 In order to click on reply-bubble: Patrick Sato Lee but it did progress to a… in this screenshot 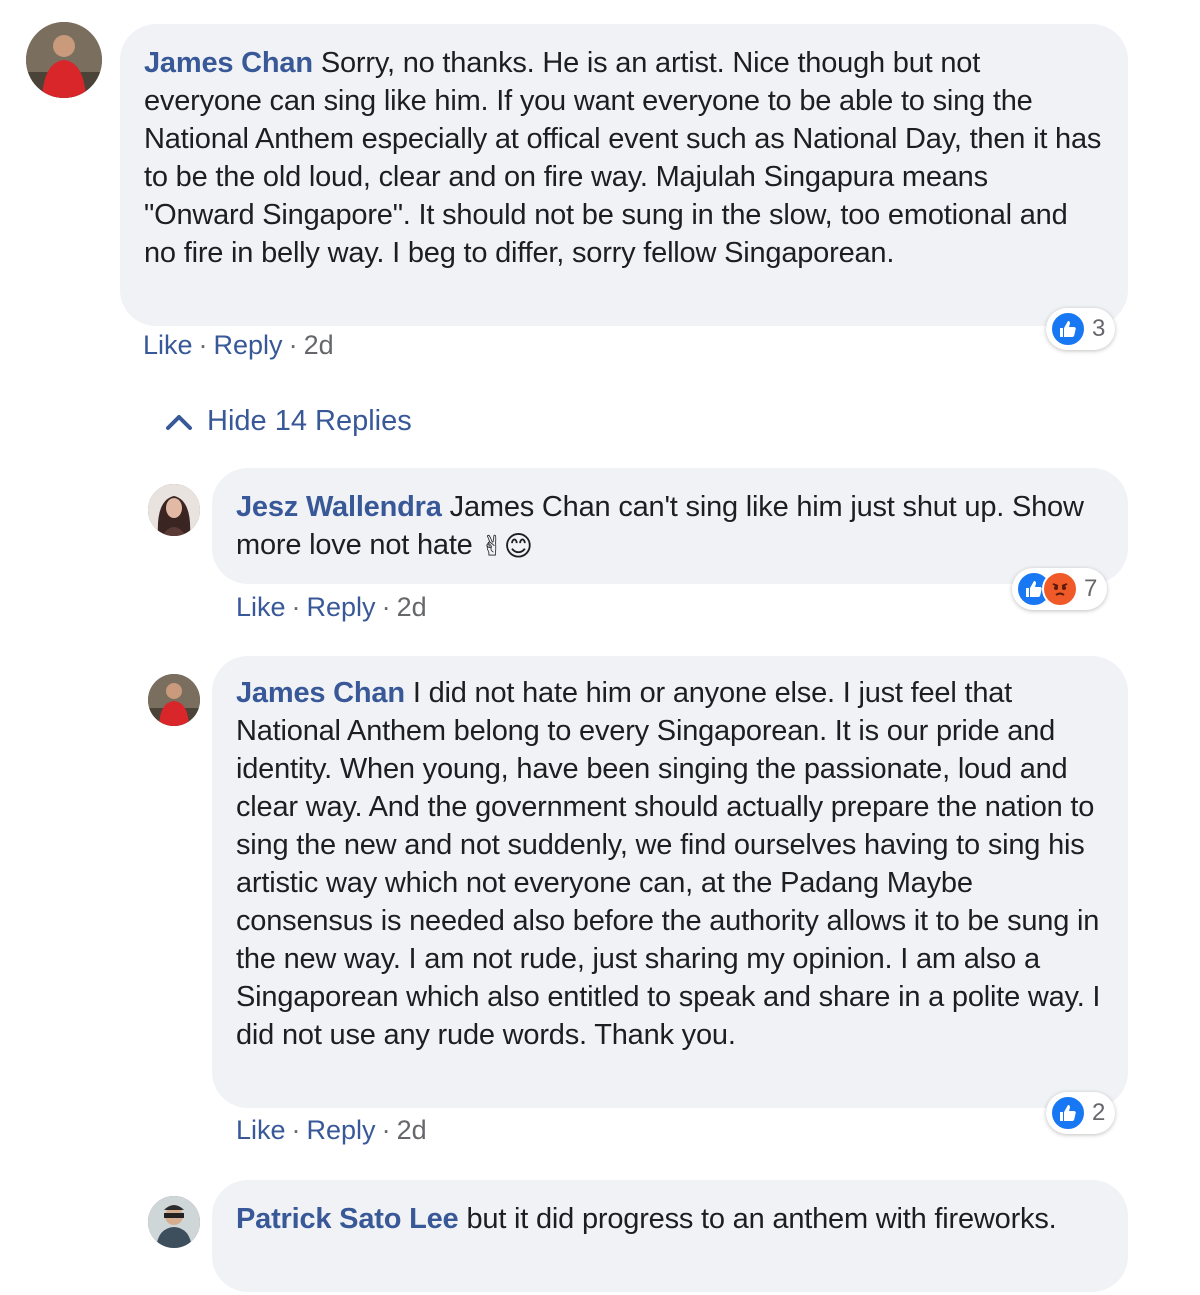, I will do `click(670, 1236)`.